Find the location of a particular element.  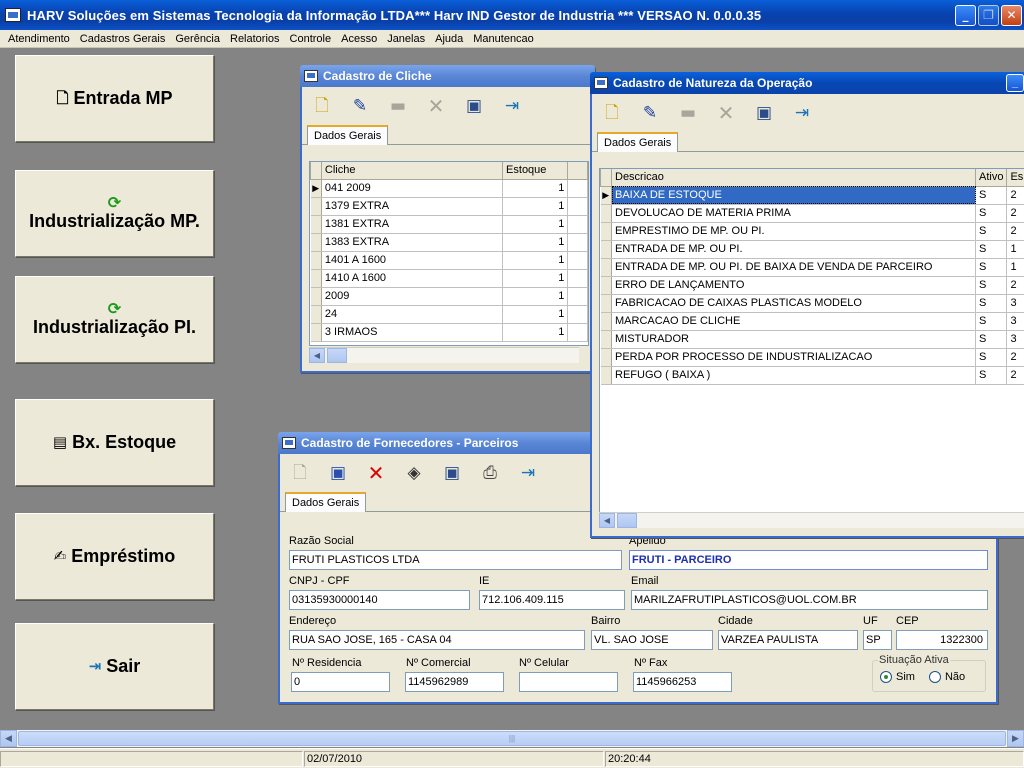

app-icon is located at coordinates (13, 15).